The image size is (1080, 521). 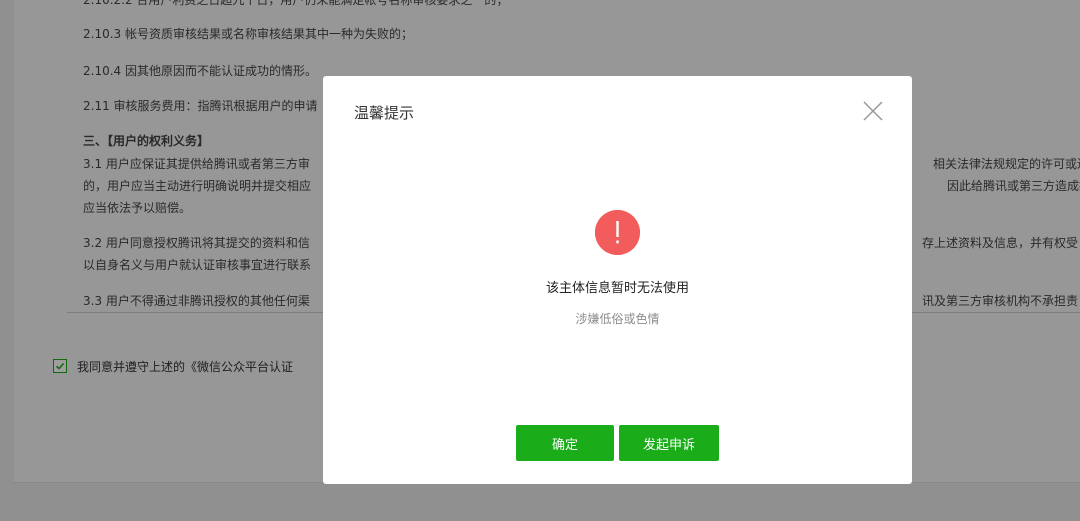 I want to click on warning-icon, so click(x=617, y=232).